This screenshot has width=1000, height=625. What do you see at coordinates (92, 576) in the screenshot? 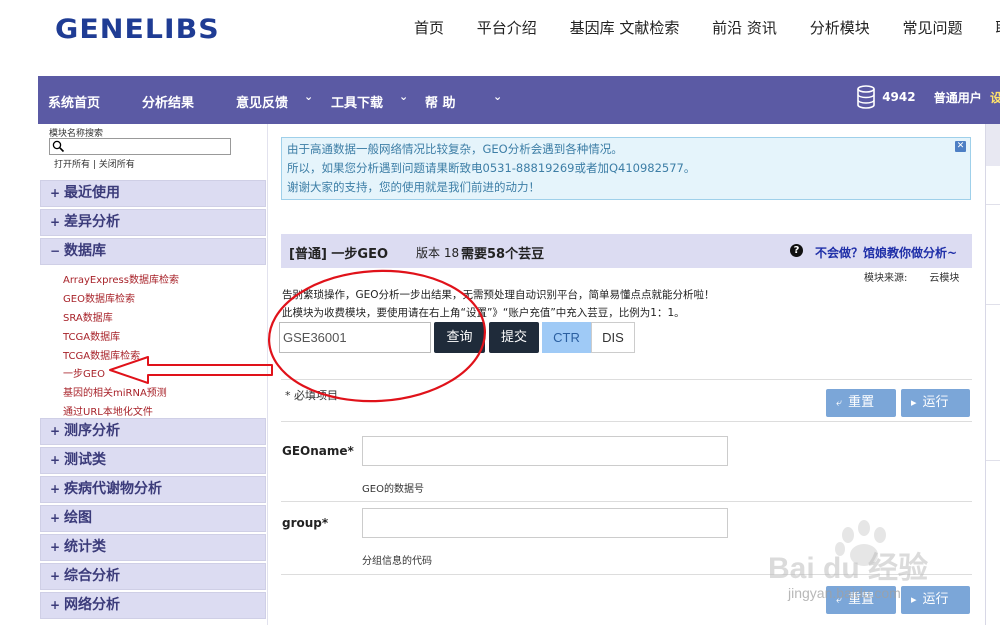
I see `category-label: 综合分析` at bounding box center [92, 576].